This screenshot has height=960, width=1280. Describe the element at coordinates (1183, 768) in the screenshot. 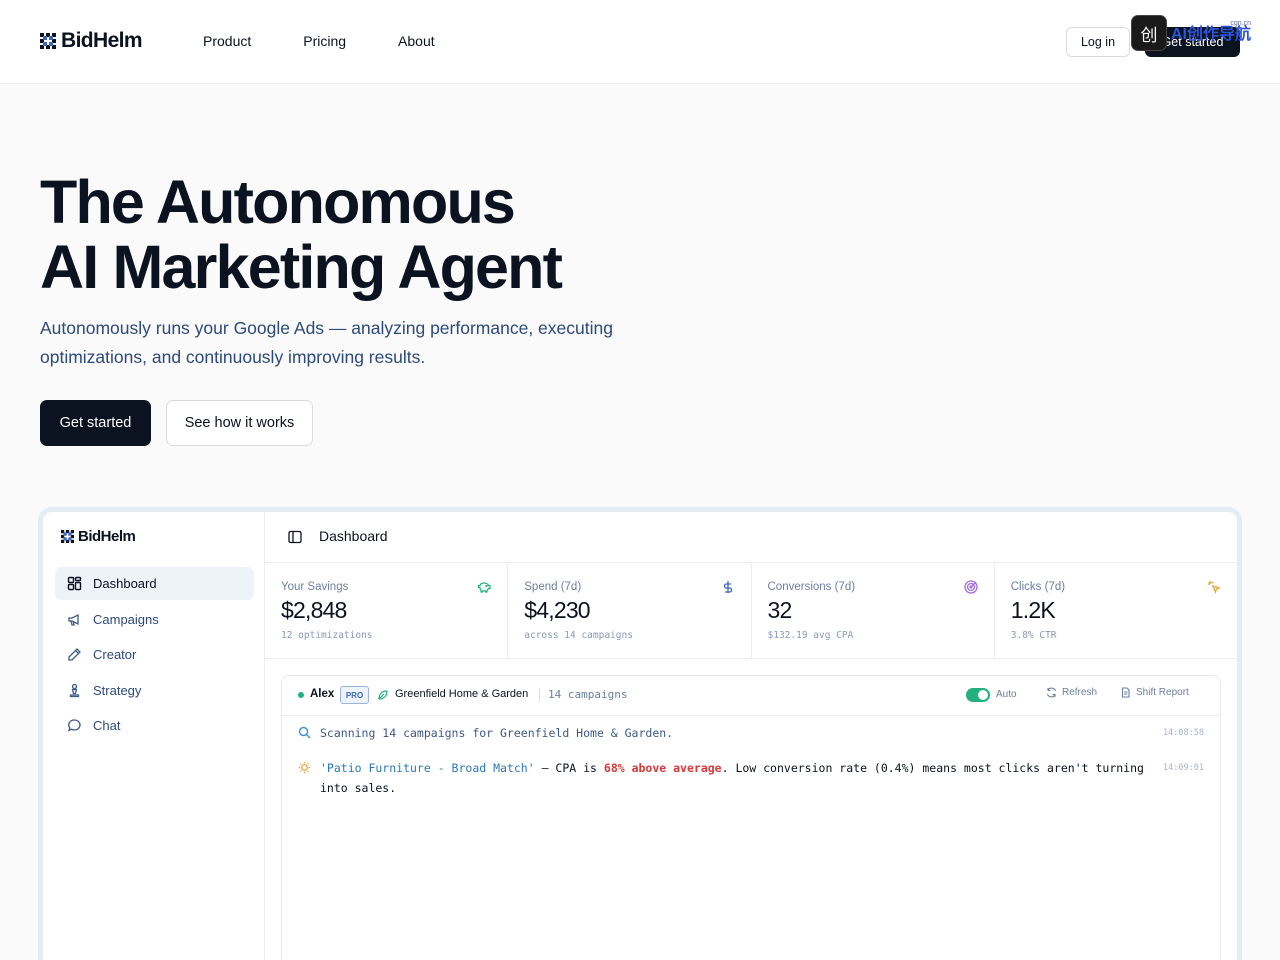

I see `feed-entry-time: 14:09:01` at that location.